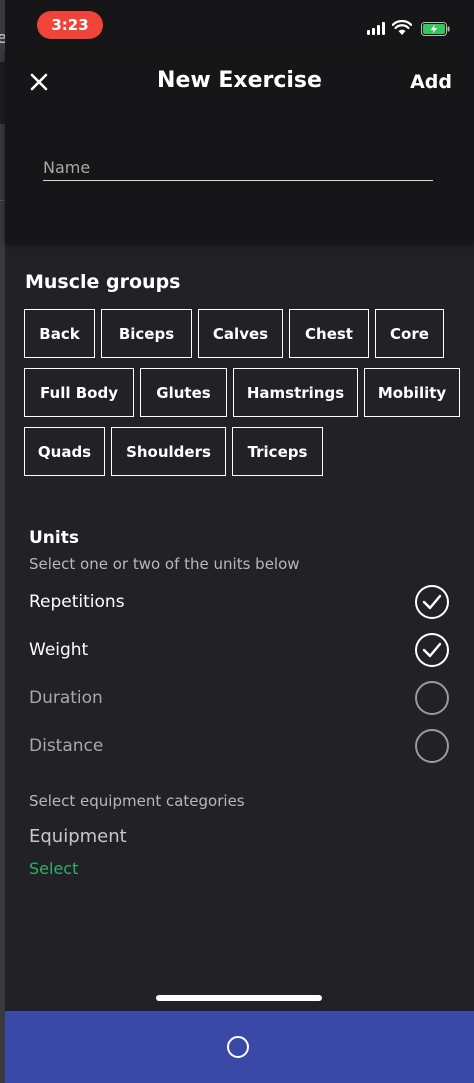 The width and height of the screenshot is (474, 1083). I want to click on unit-label: Duration, so click(66, 698).